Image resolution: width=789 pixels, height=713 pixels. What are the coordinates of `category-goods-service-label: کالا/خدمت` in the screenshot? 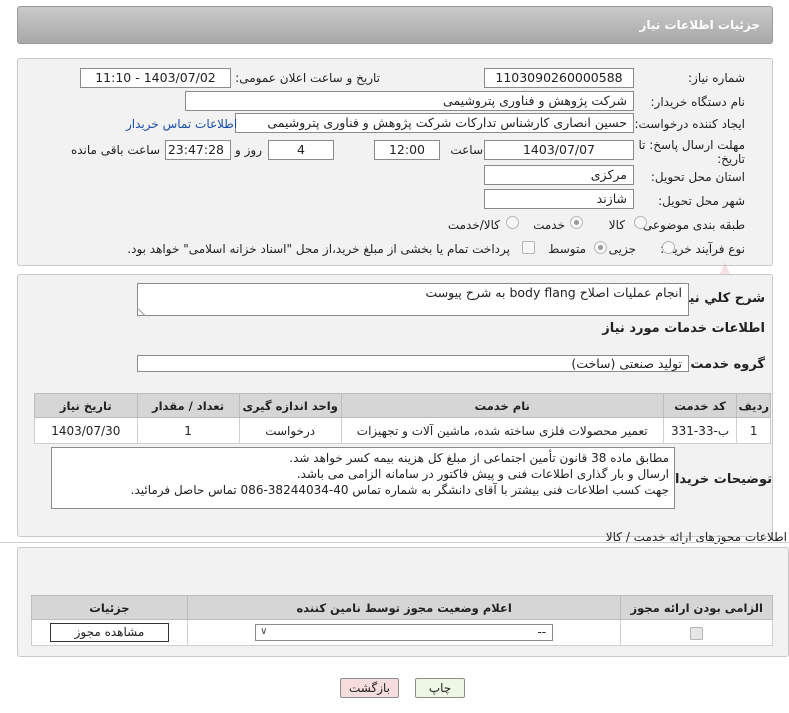 It's located at (473, 225).